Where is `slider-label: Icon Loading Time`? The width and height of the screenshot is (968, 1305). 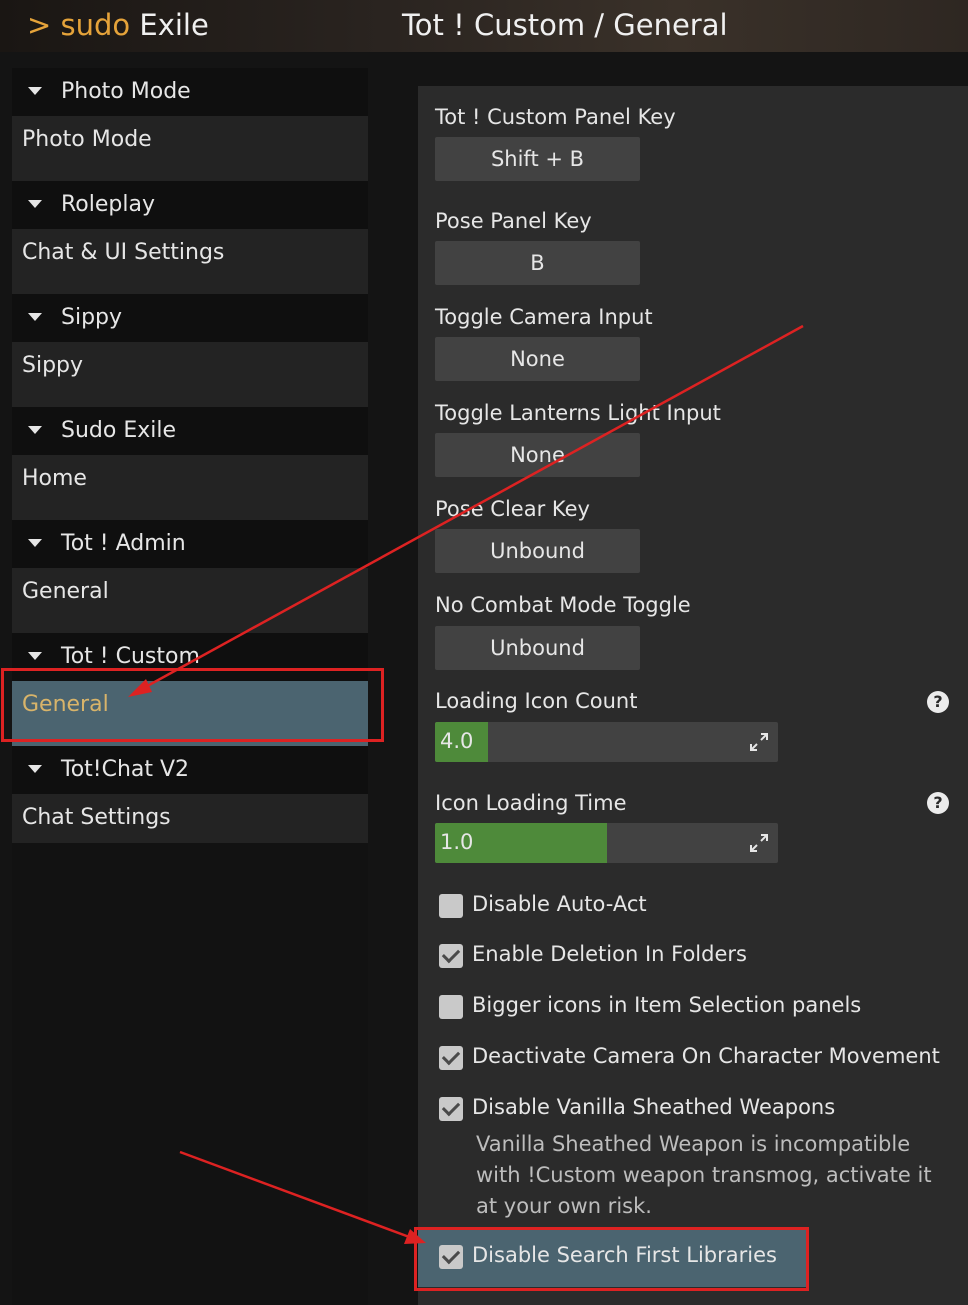 slider-label: Icon Loading Time is located at coordinates (531, 803).